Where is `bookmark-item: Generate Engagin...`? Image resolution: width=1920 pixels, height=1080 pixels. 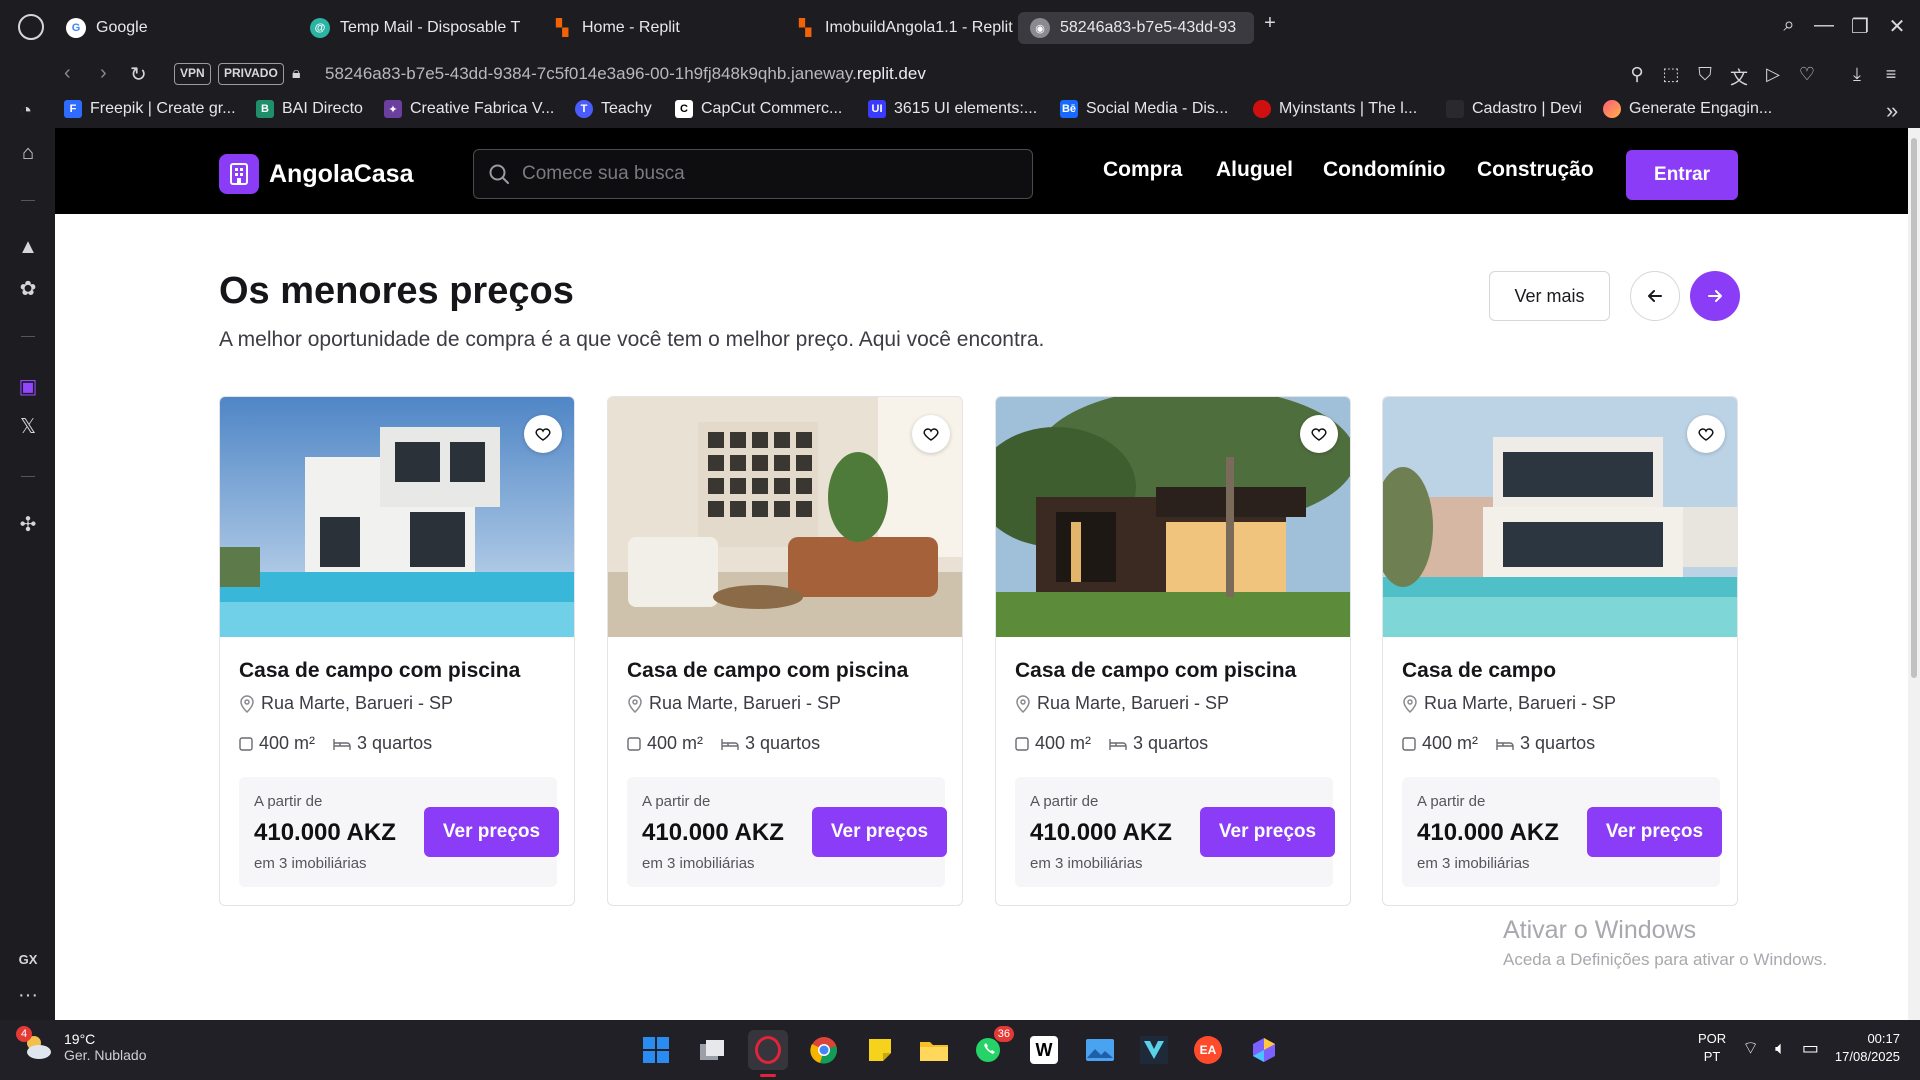 bookmark-item: Generate Engagin... is located at coordinates (1687, 109).